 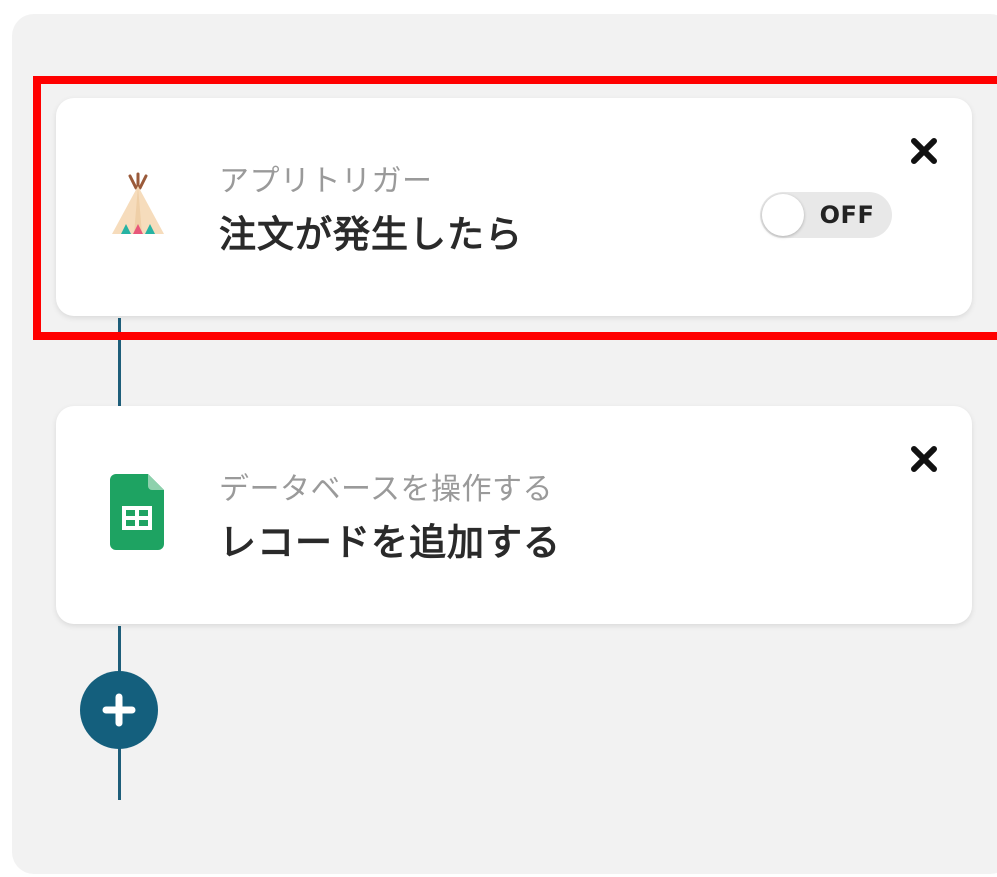 I want to click on add-step-button, so click(x=119, y=710).